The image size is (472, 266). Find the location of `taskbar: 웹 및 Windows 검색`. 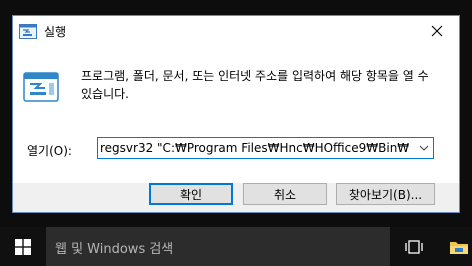

taskbar: 웹 및 Windows 검색 is located at coordinates (236, 246).